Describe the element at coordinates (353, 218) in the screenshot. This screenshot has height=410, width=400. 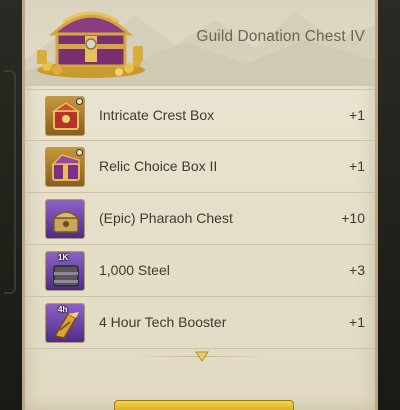
I see `item-quantity: +10` at that location.